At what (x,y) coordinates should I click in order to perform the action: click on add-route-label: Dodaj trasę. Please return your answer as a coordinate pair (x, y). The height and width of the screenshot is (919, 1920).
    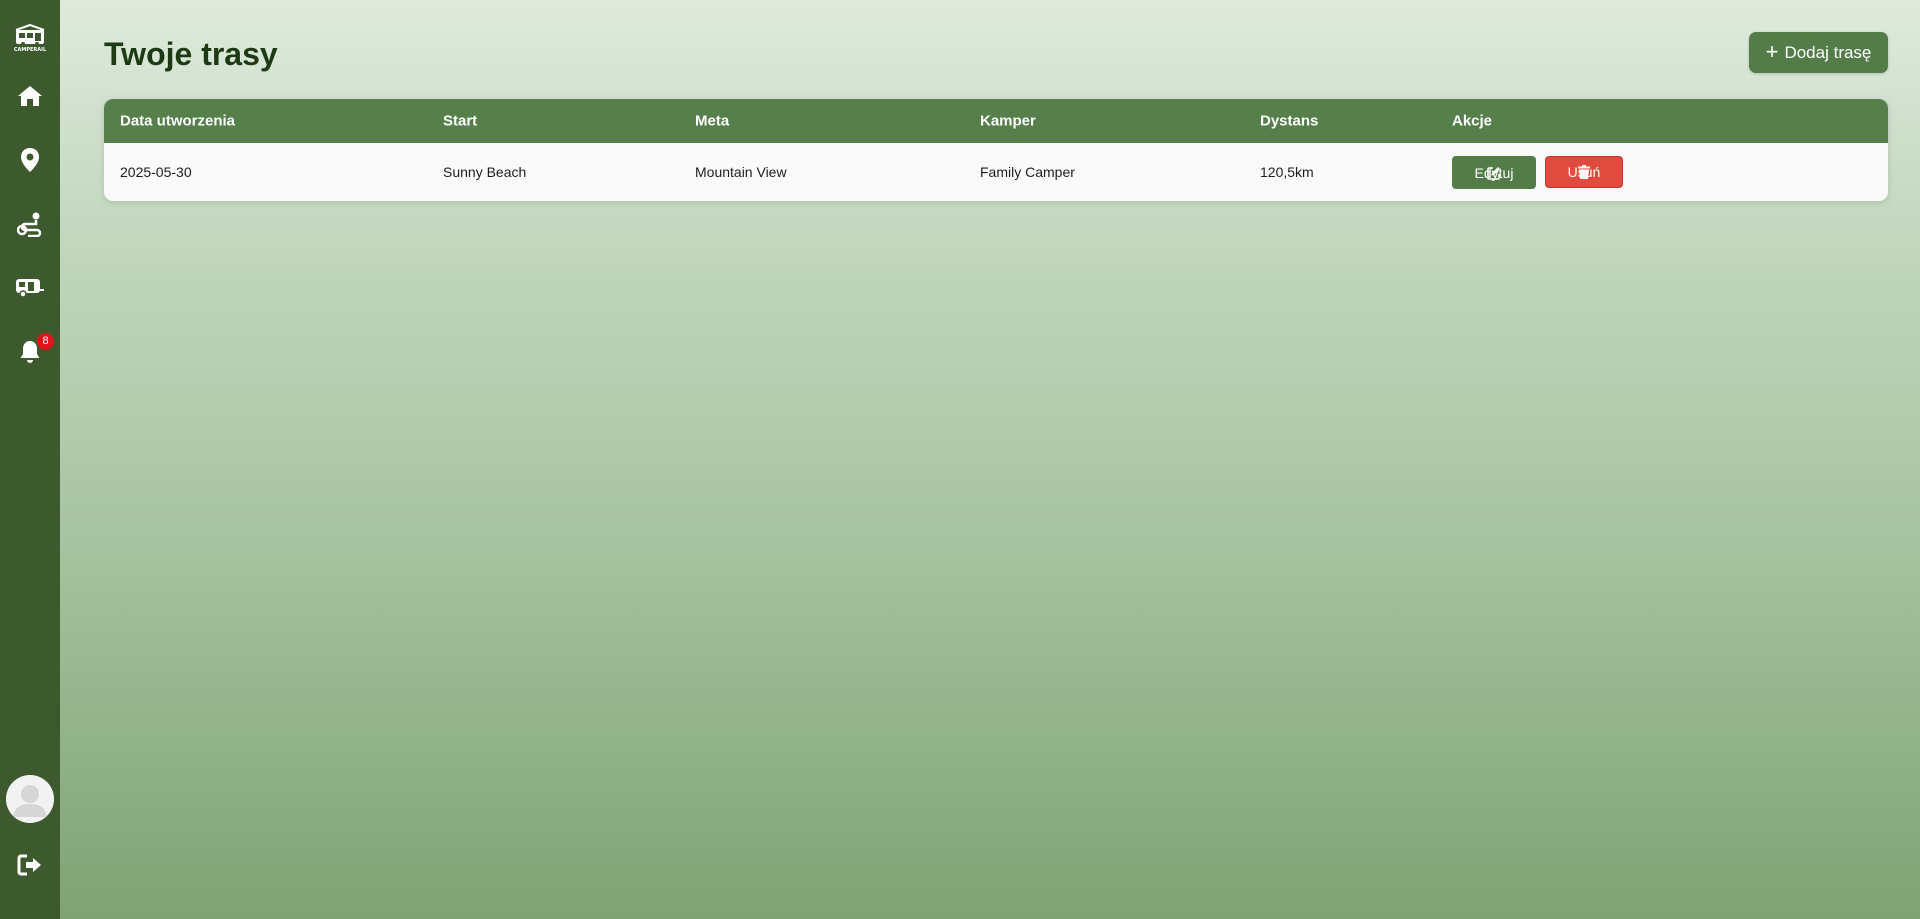
    Looking at the image, I should click on (1828, 52).